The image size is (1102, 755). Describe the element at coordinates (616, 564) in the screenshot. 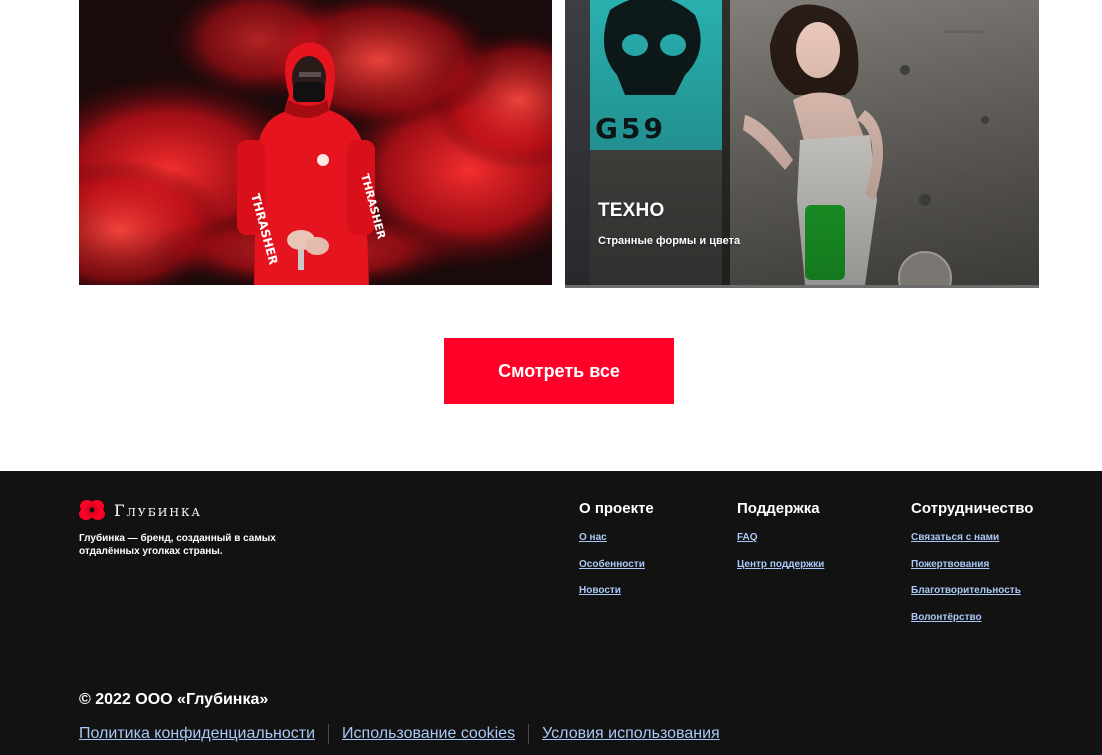

I see `footer-link-features: Особенности` at that location.